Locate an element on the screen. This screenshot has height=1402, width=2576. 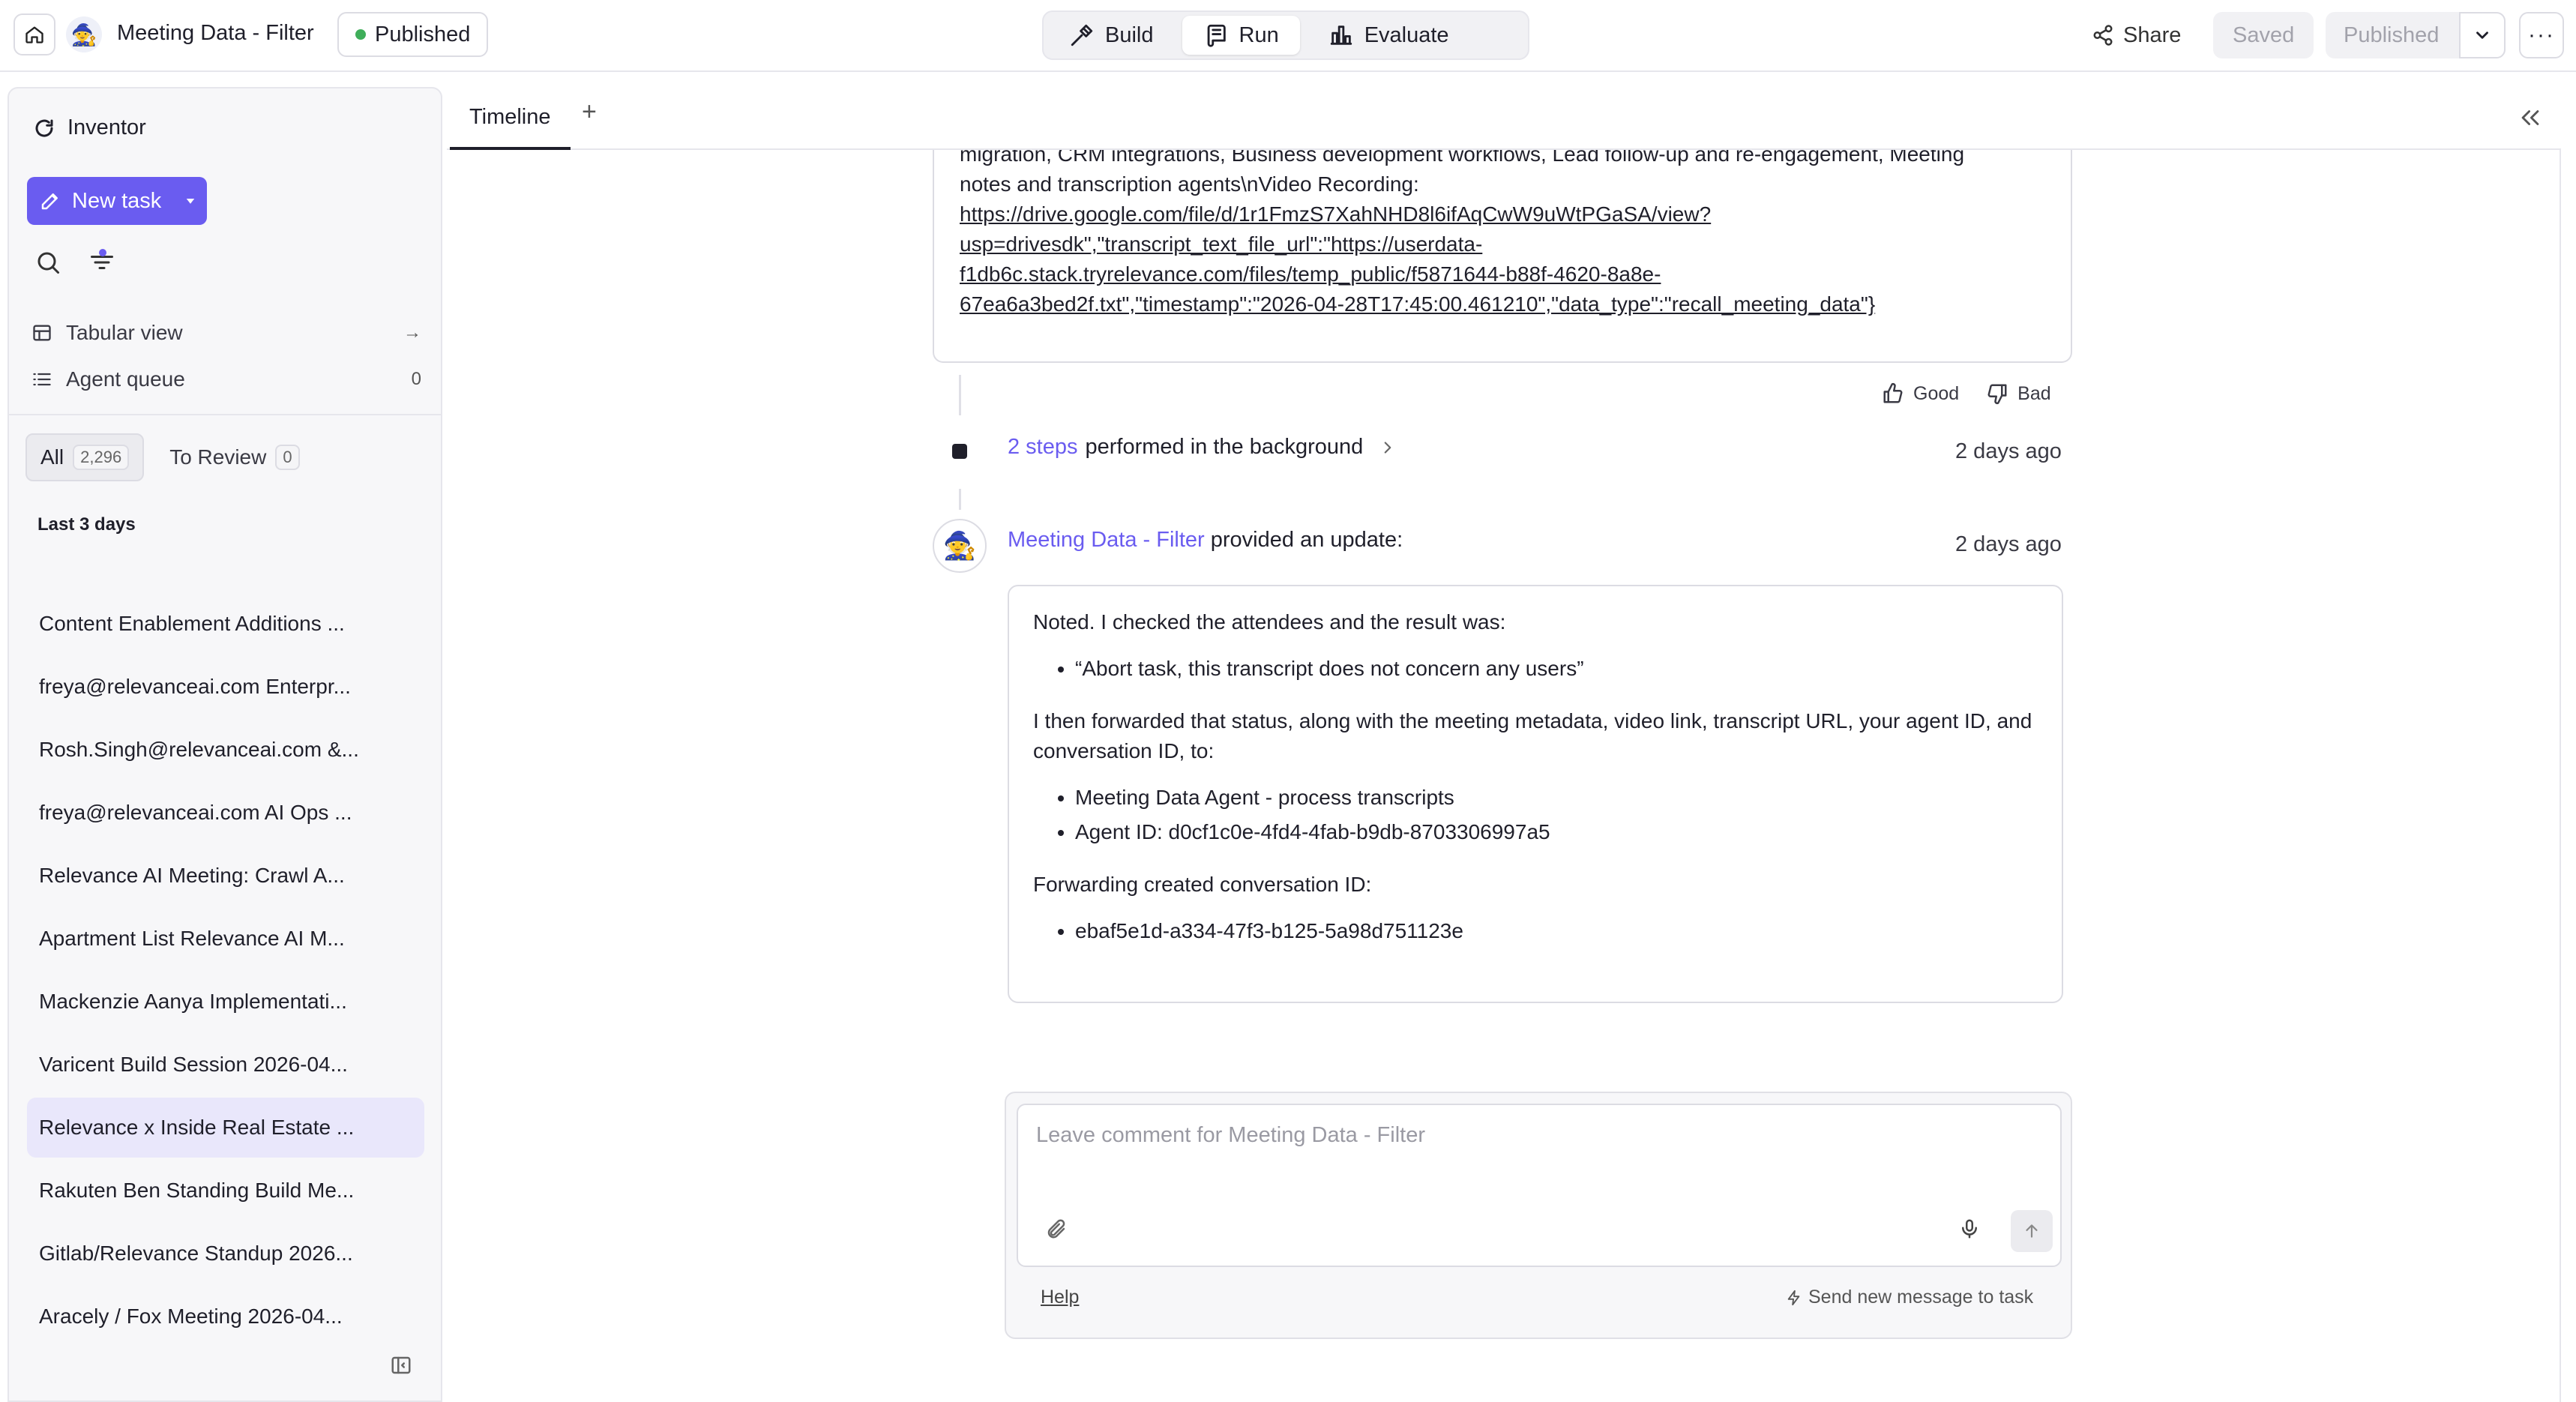
mode-evaluate-button: Evaluate is located at coordinates (1389, 36).